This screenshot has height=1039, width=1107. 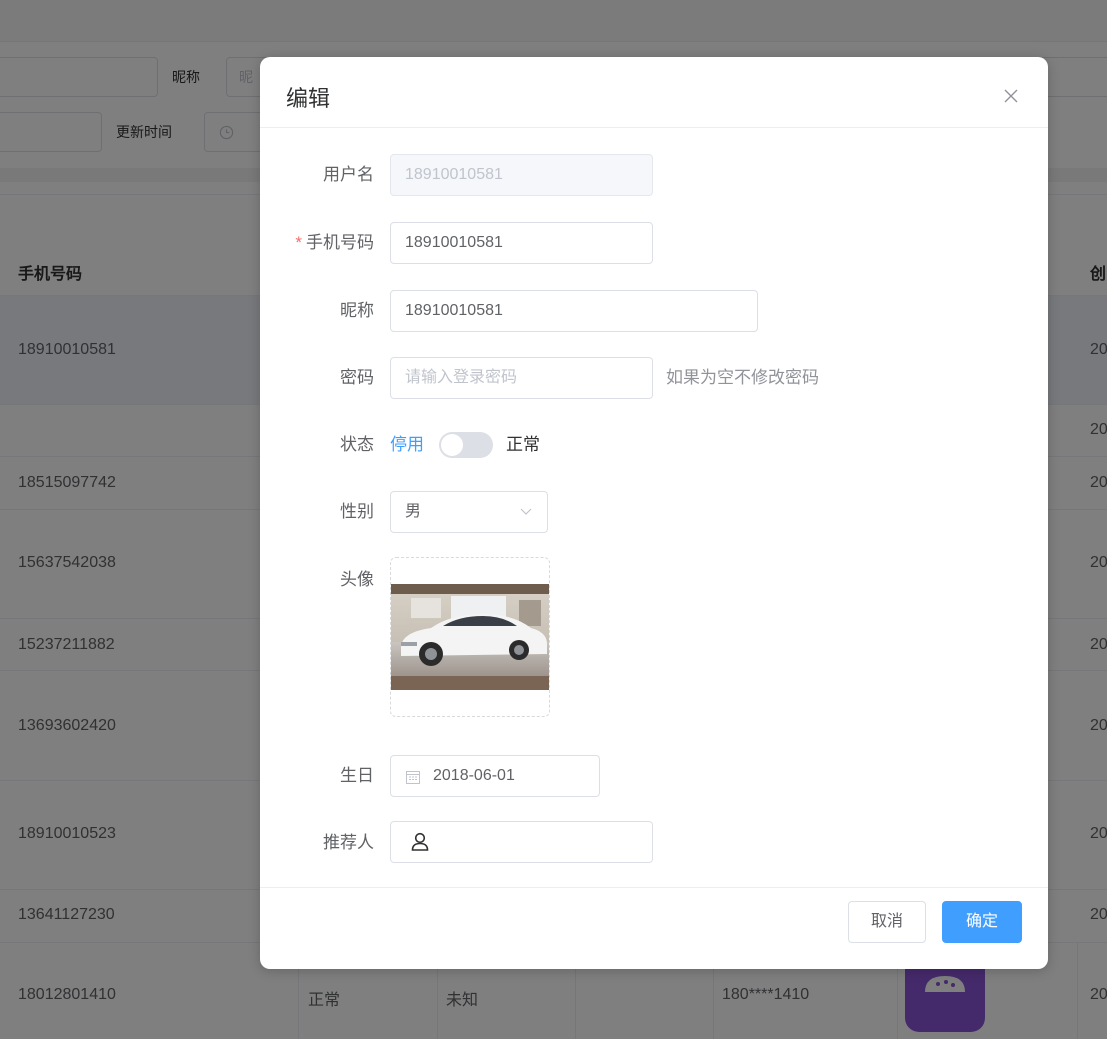 What do you see at coordinates (521, 175) in the screenshot?
I see `username-field` at bounding box center [521, 175].